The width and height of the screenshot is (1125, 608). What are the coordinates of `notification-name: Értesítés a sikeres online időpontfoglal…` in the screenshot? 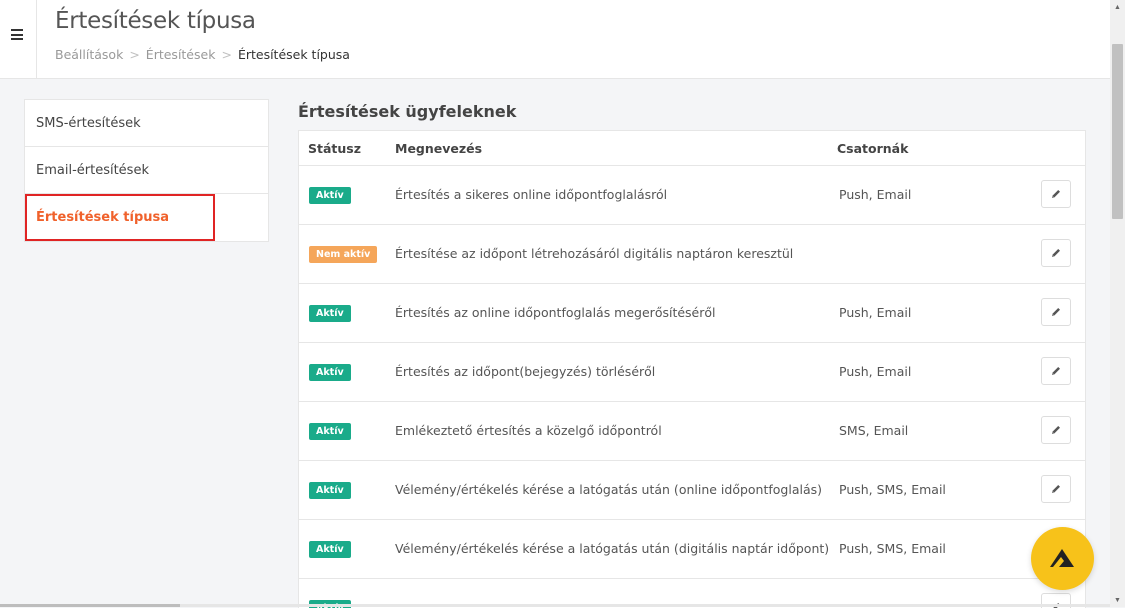 It's located at (531, 194).